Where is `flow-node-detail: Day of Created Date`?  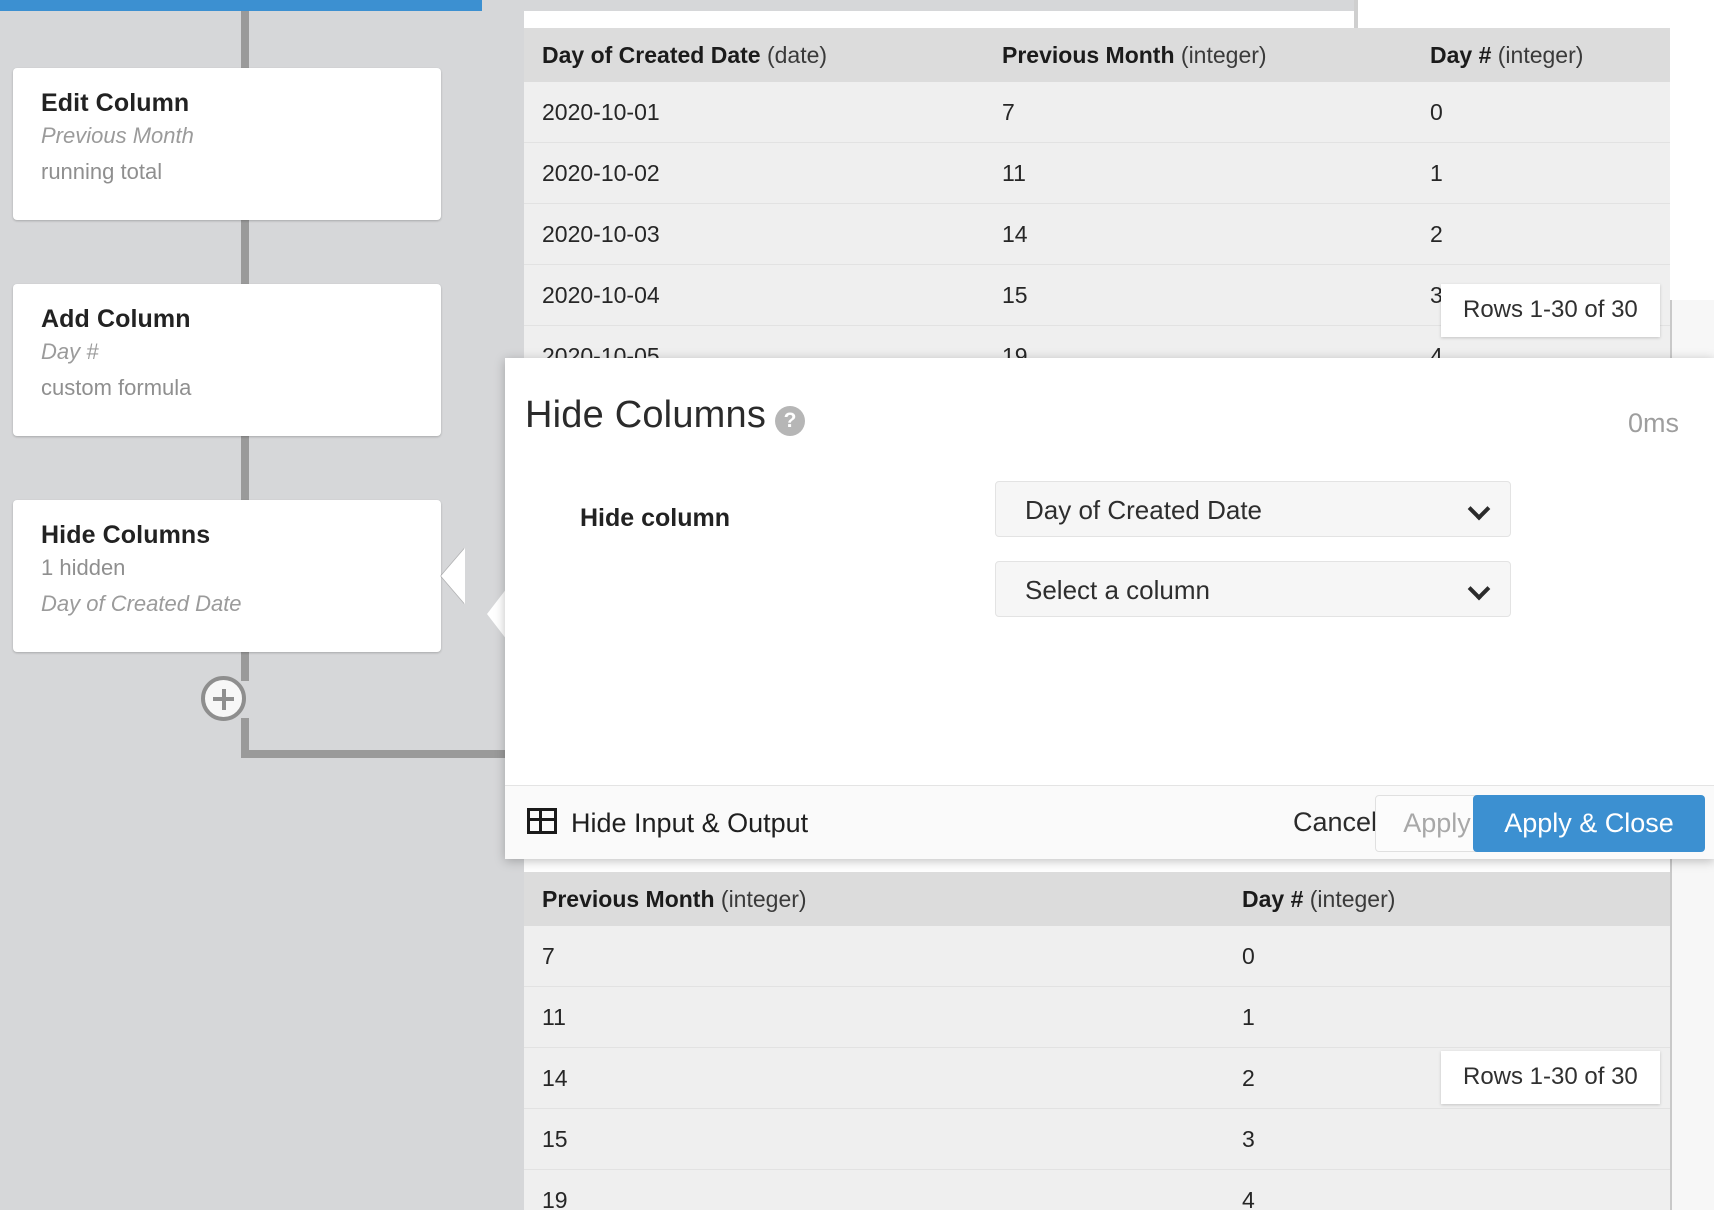
flow-node-detail: Day of Created Date is located at coordinates (141, 603).